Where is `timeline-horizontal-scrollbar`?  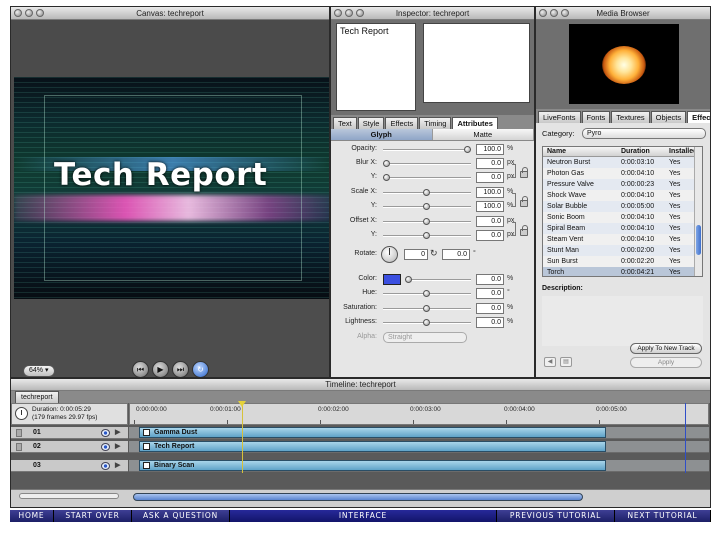
timeline-horizontal-scrollbar is located at coordinates (358, 497).